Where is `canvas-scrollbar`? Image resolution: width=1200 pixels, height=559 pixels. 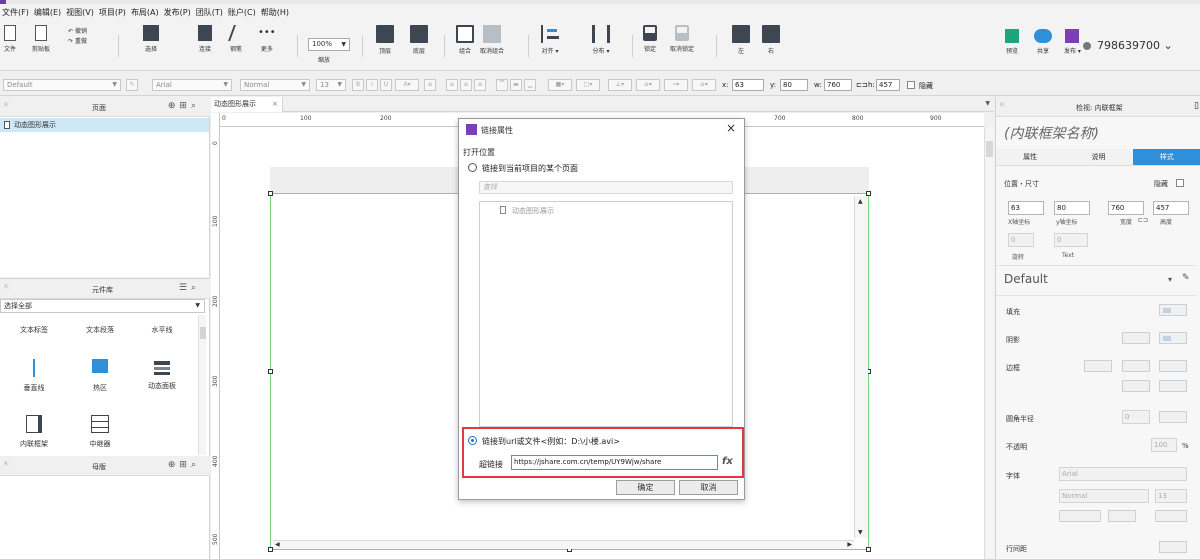
canvas-scrollbar is located at coordinates (989, 343).